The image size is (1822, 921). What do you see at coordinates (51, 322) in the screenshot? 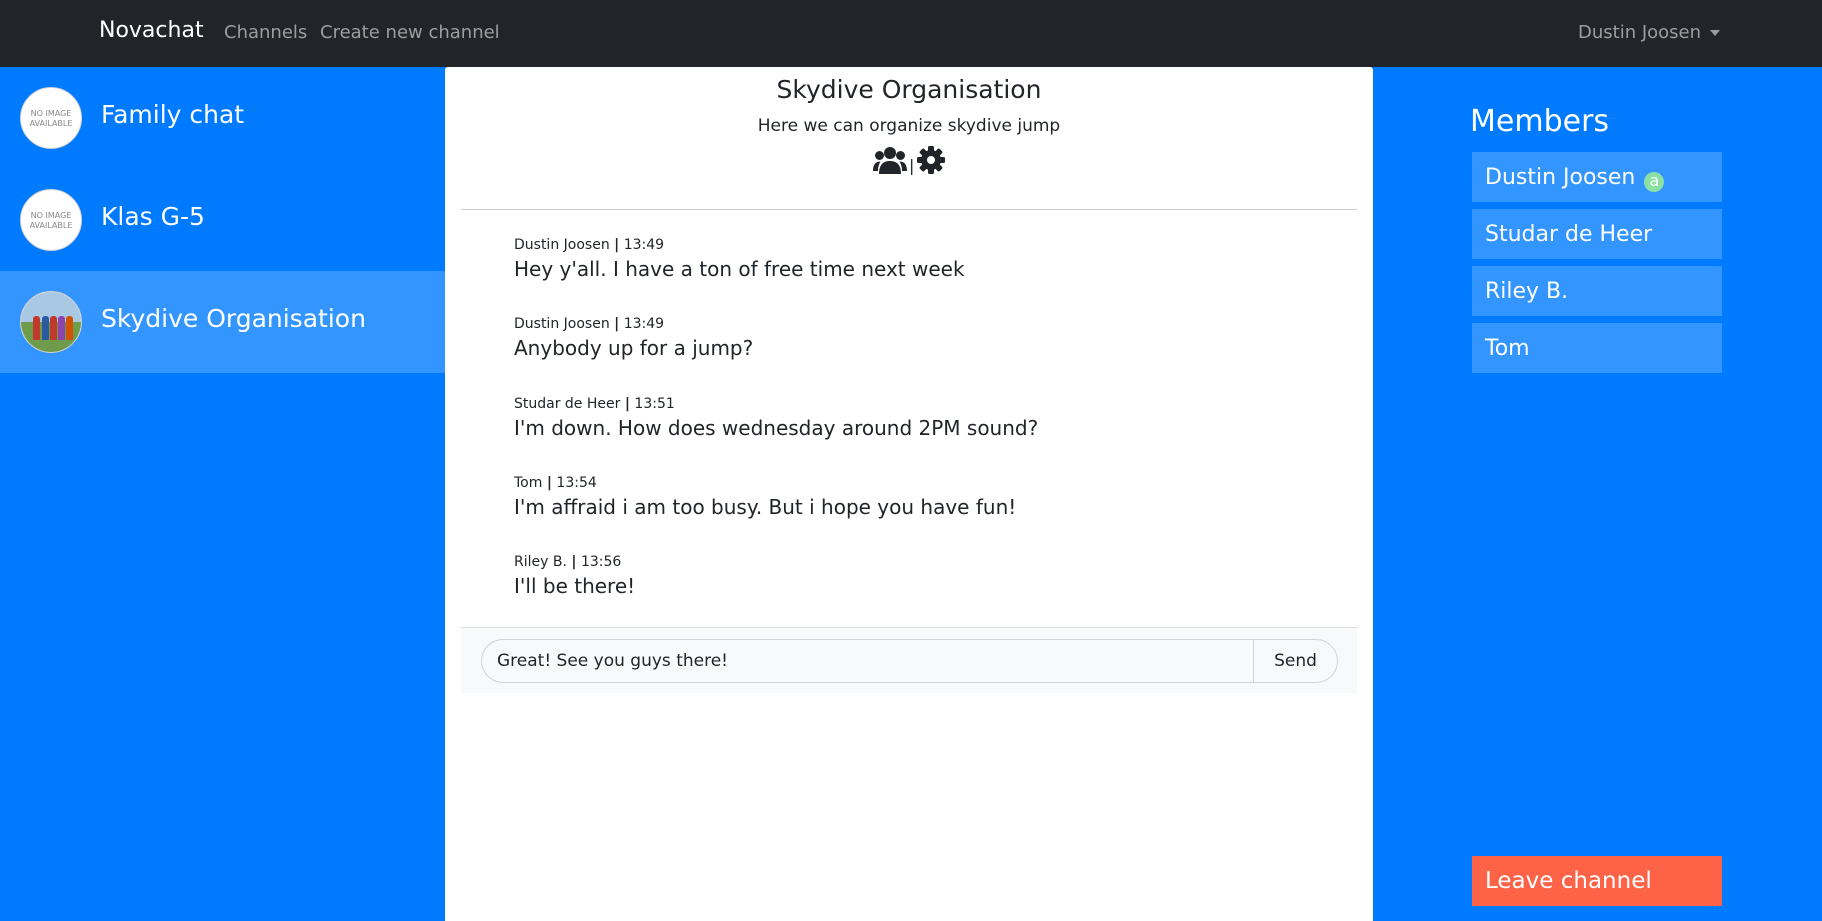
I see `channel-avatar-photo` at bounding box center [51, 322].